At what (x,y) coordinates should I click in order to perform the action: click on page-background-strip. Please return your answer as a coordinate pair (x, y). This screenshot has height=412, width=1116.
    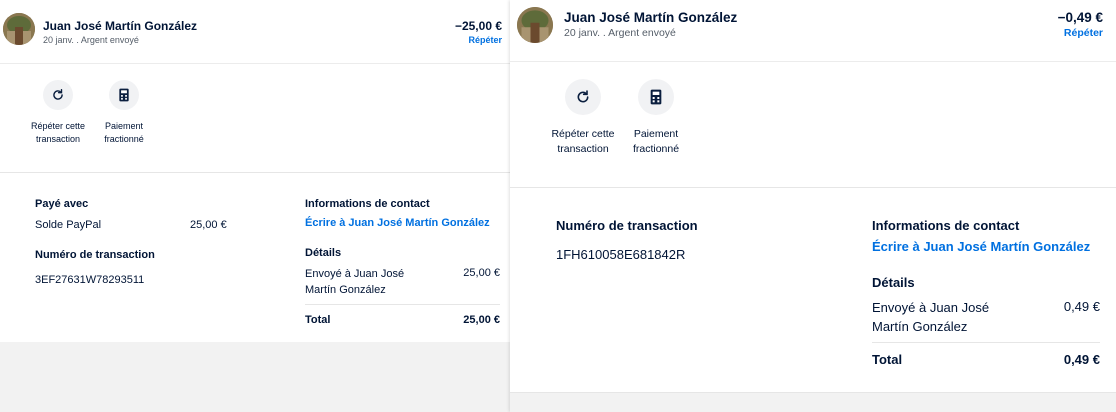
    Looking at the image, I should click on (813, 402).